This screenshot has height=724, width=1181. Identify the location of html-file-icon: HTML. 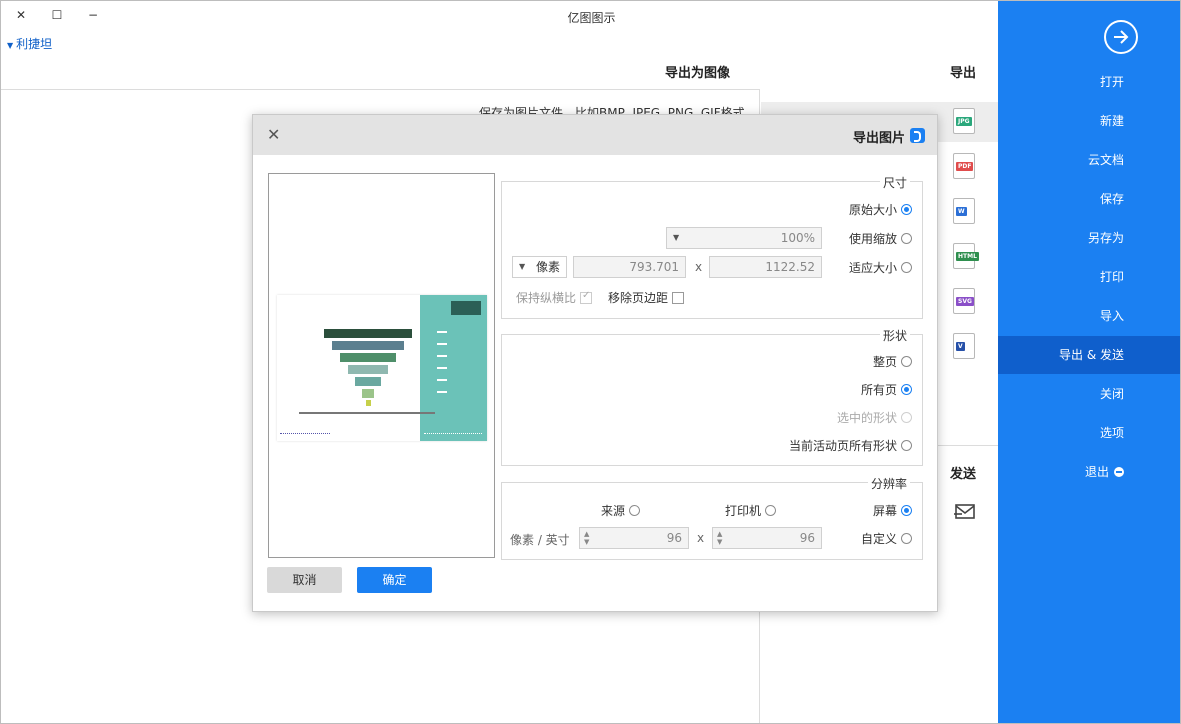
(966, 256).